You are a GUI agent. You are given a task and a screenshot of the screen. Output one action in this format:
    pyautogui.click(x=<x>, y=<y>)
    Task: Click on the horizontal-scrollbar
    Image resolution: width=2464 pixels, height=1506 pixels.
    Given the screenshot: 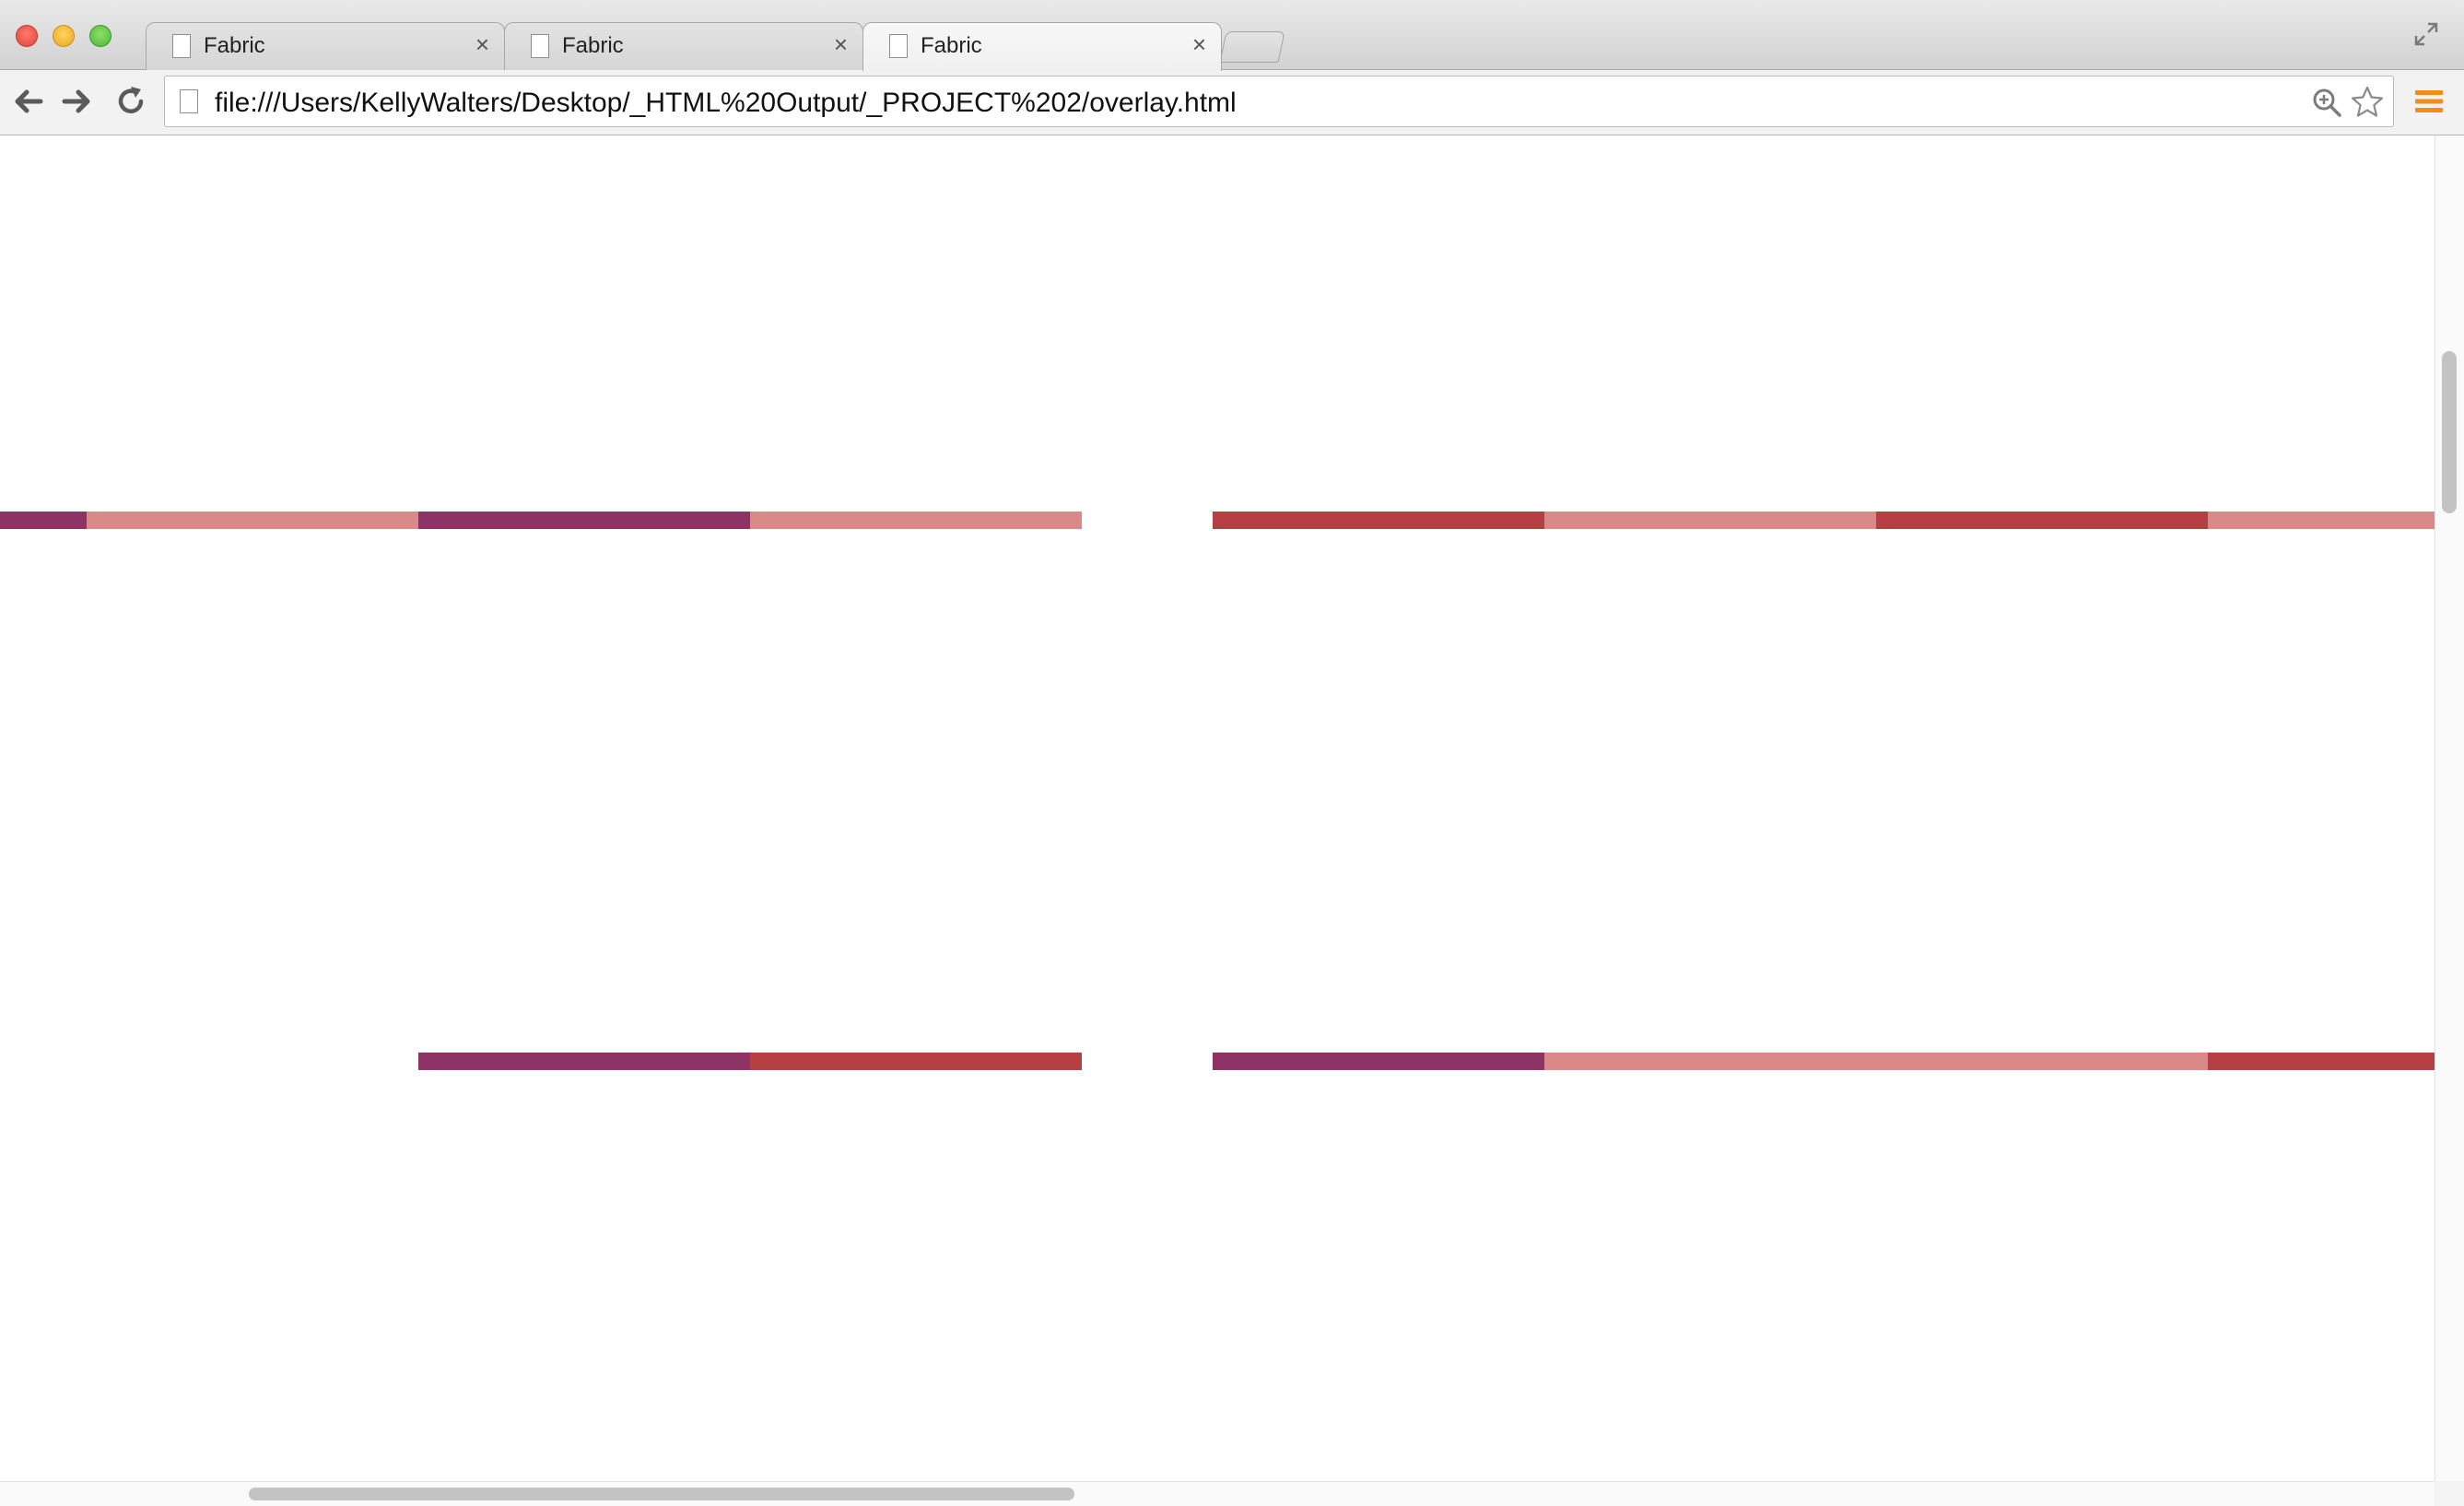 What is the action you would take?
    pyautogui.click(x=1217, y=1493)
    